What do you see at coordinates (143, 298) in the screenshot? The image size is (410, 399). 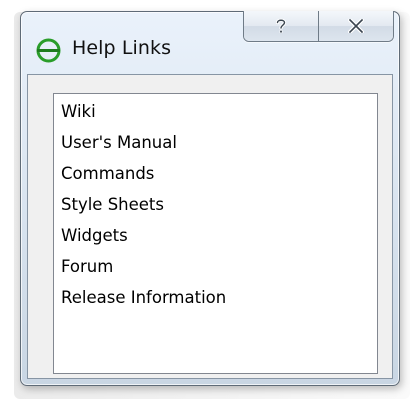 I see `link-release-information: Release Information` at bounding box center [143, 298].